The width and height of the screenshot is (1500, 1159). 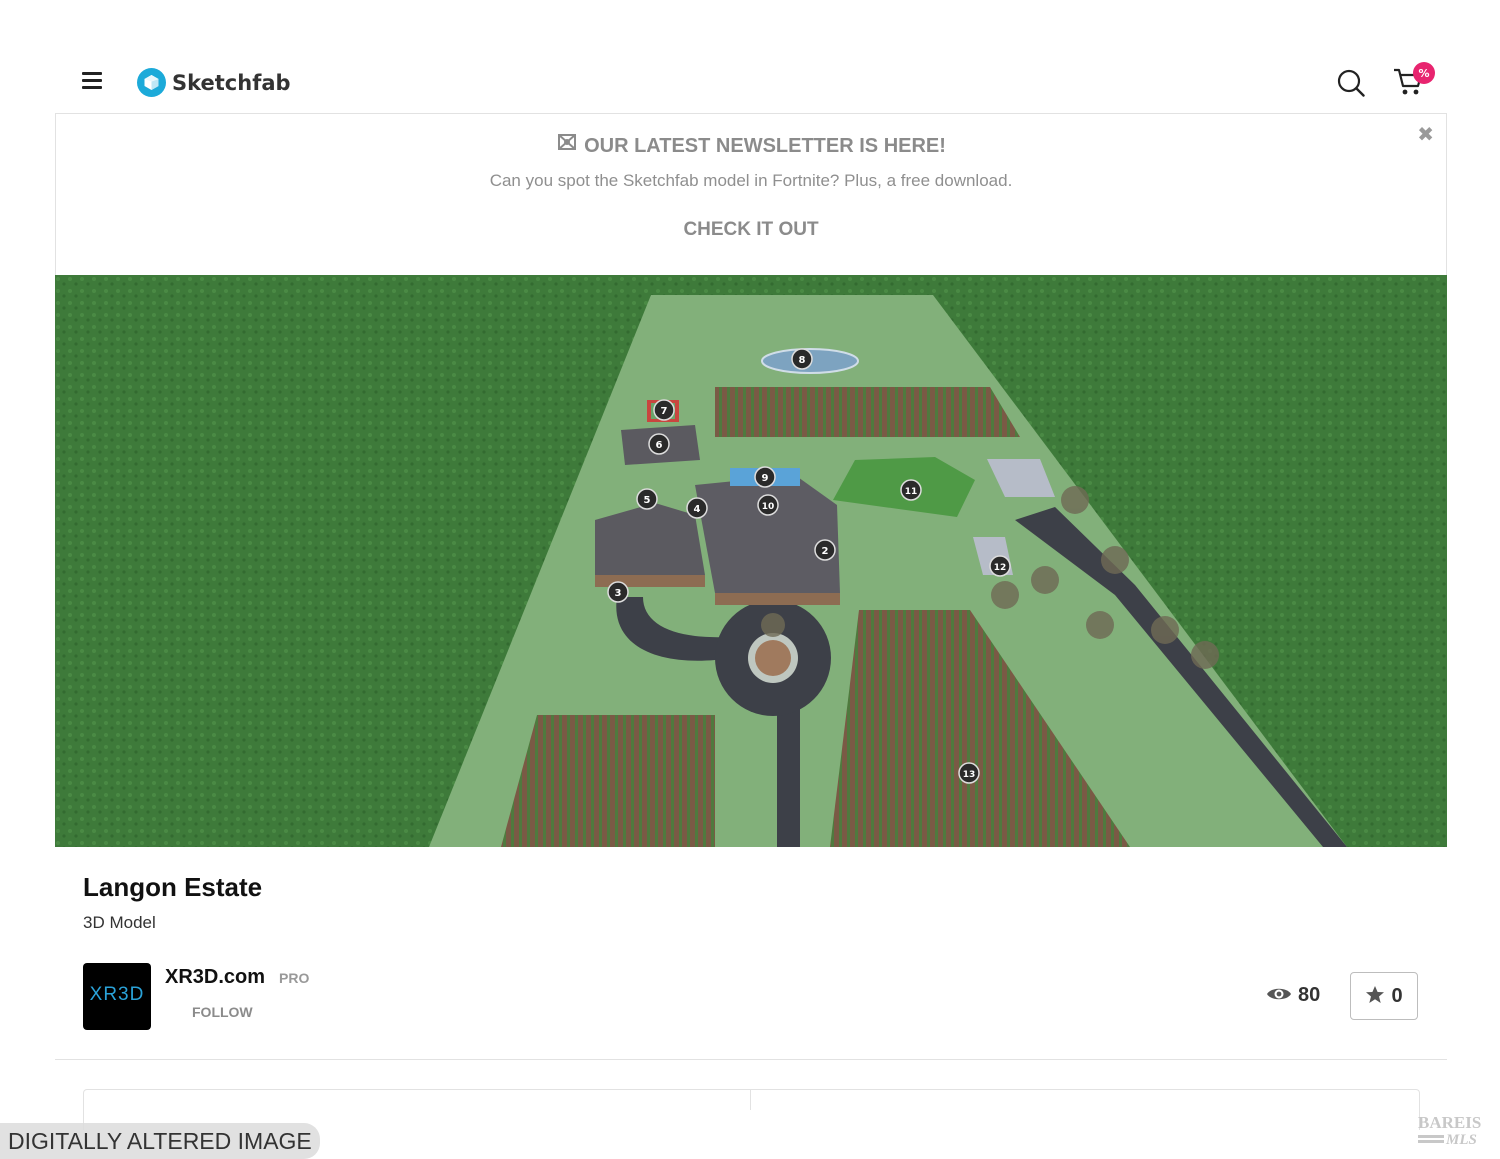 What do you see at coordinates (1461, 1140) in the screenshot?
I see `svg-text: MLS` at bounding box center [1461, 1140].